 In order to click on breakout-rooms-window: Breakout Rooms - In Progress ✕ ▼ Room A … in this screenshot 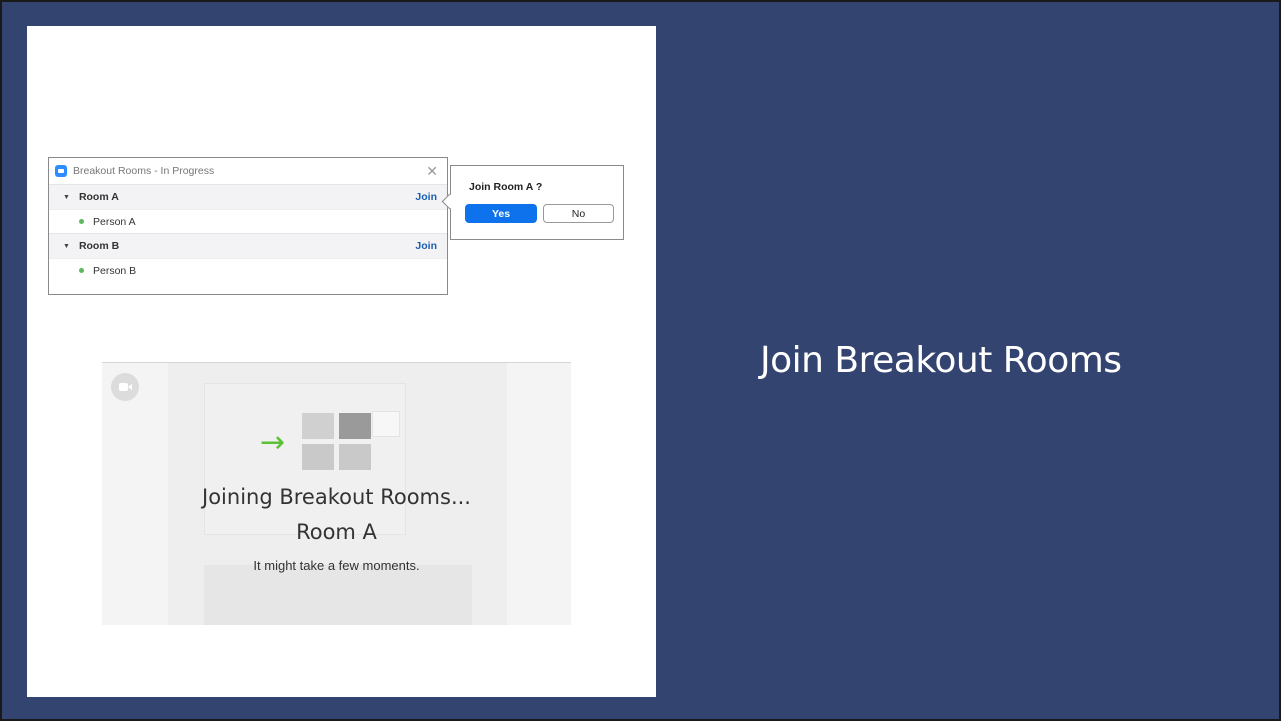, I will do `click(248, 226)`.